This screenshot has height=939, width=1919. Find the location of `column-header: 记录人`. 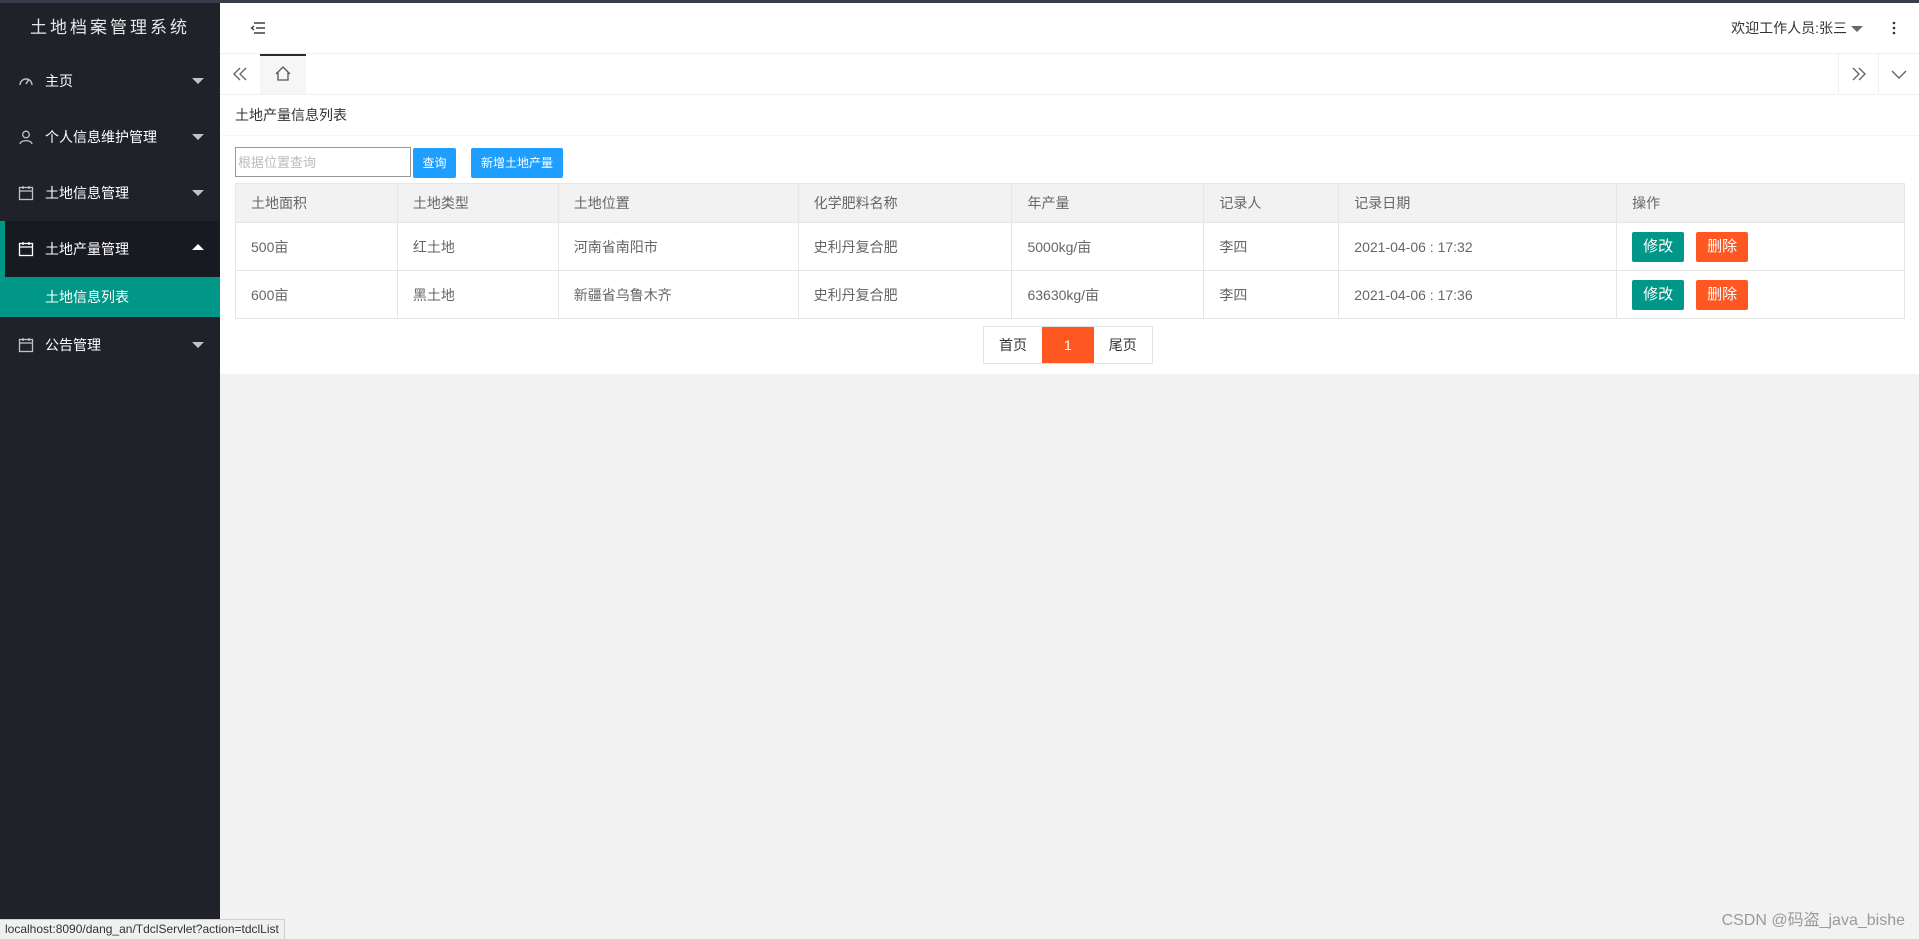

column-header: 记录人 is located at coordinates (1271, 203).